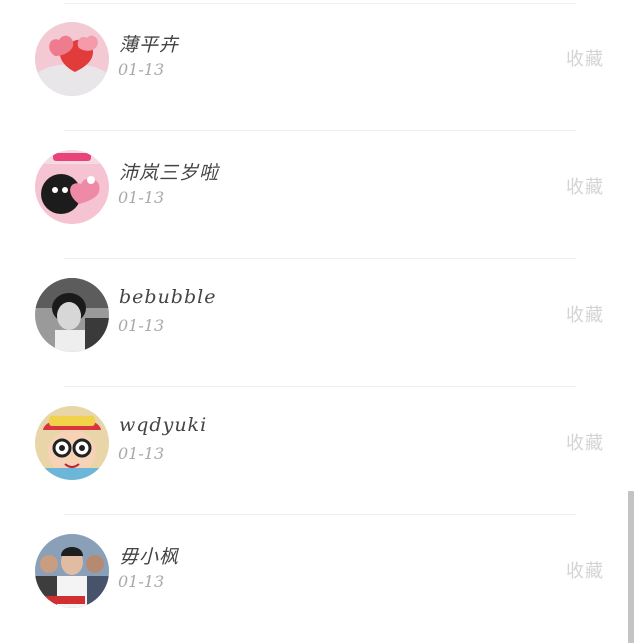 The width and height of the screenshot is (640, 643). Describe the element at coordinates (163, 425) in the screenshot. I see `user-name: wqdyuki` at that location.